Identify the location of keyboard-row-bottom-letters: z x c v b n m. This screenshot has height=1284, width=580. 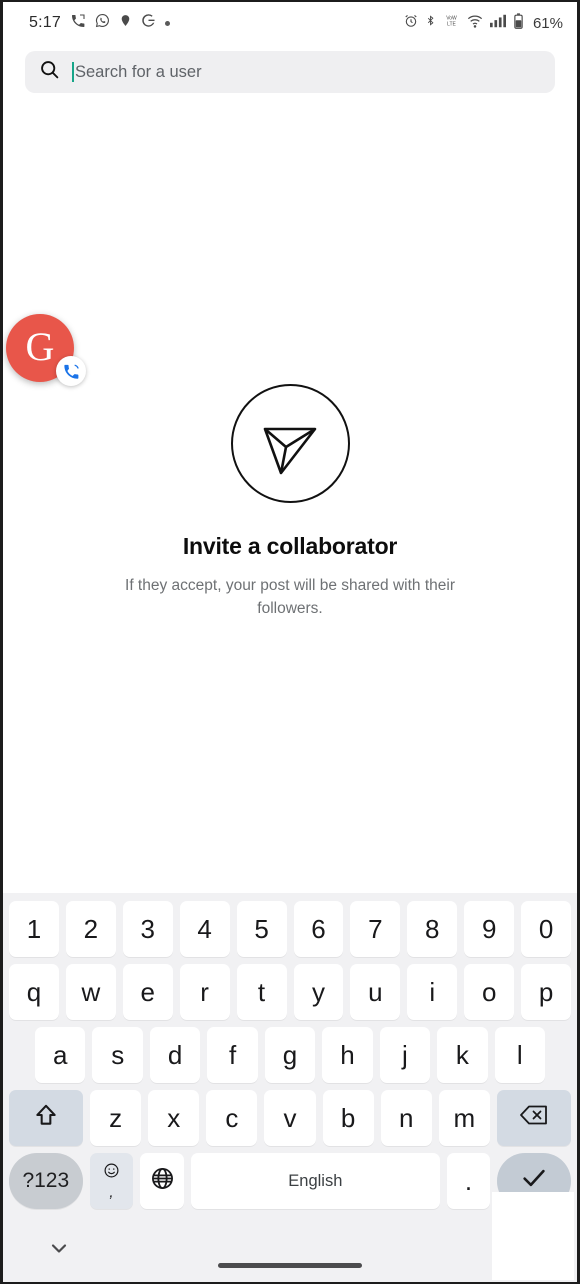
(290, 1118).